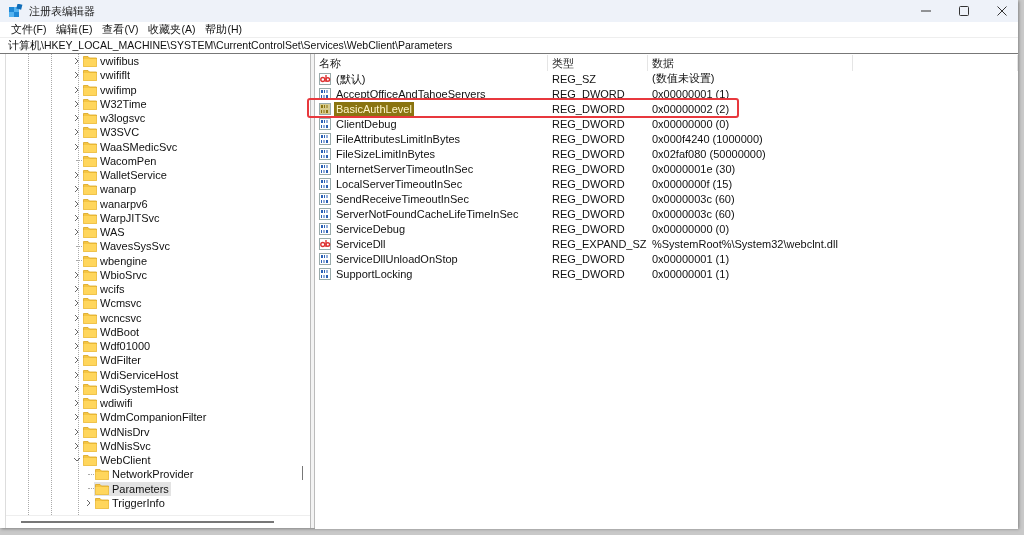 The image size is (1024, 535). I want to click on tree-item: W32Time, so click(115, 103).